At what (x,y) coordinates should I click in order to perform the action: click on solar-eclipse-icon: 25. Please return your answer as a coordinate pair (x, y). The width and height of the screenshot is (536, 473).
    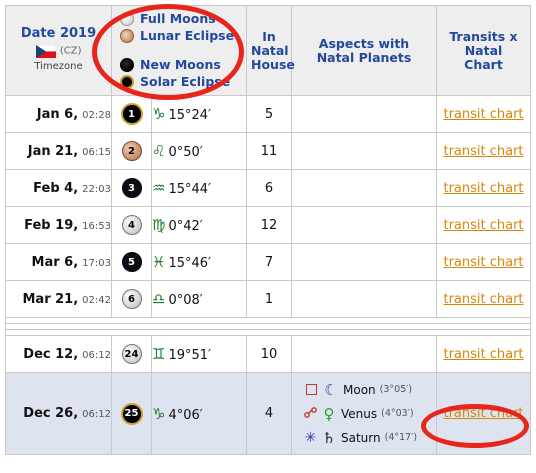
    Looking at the image, I should click on (131, 413).